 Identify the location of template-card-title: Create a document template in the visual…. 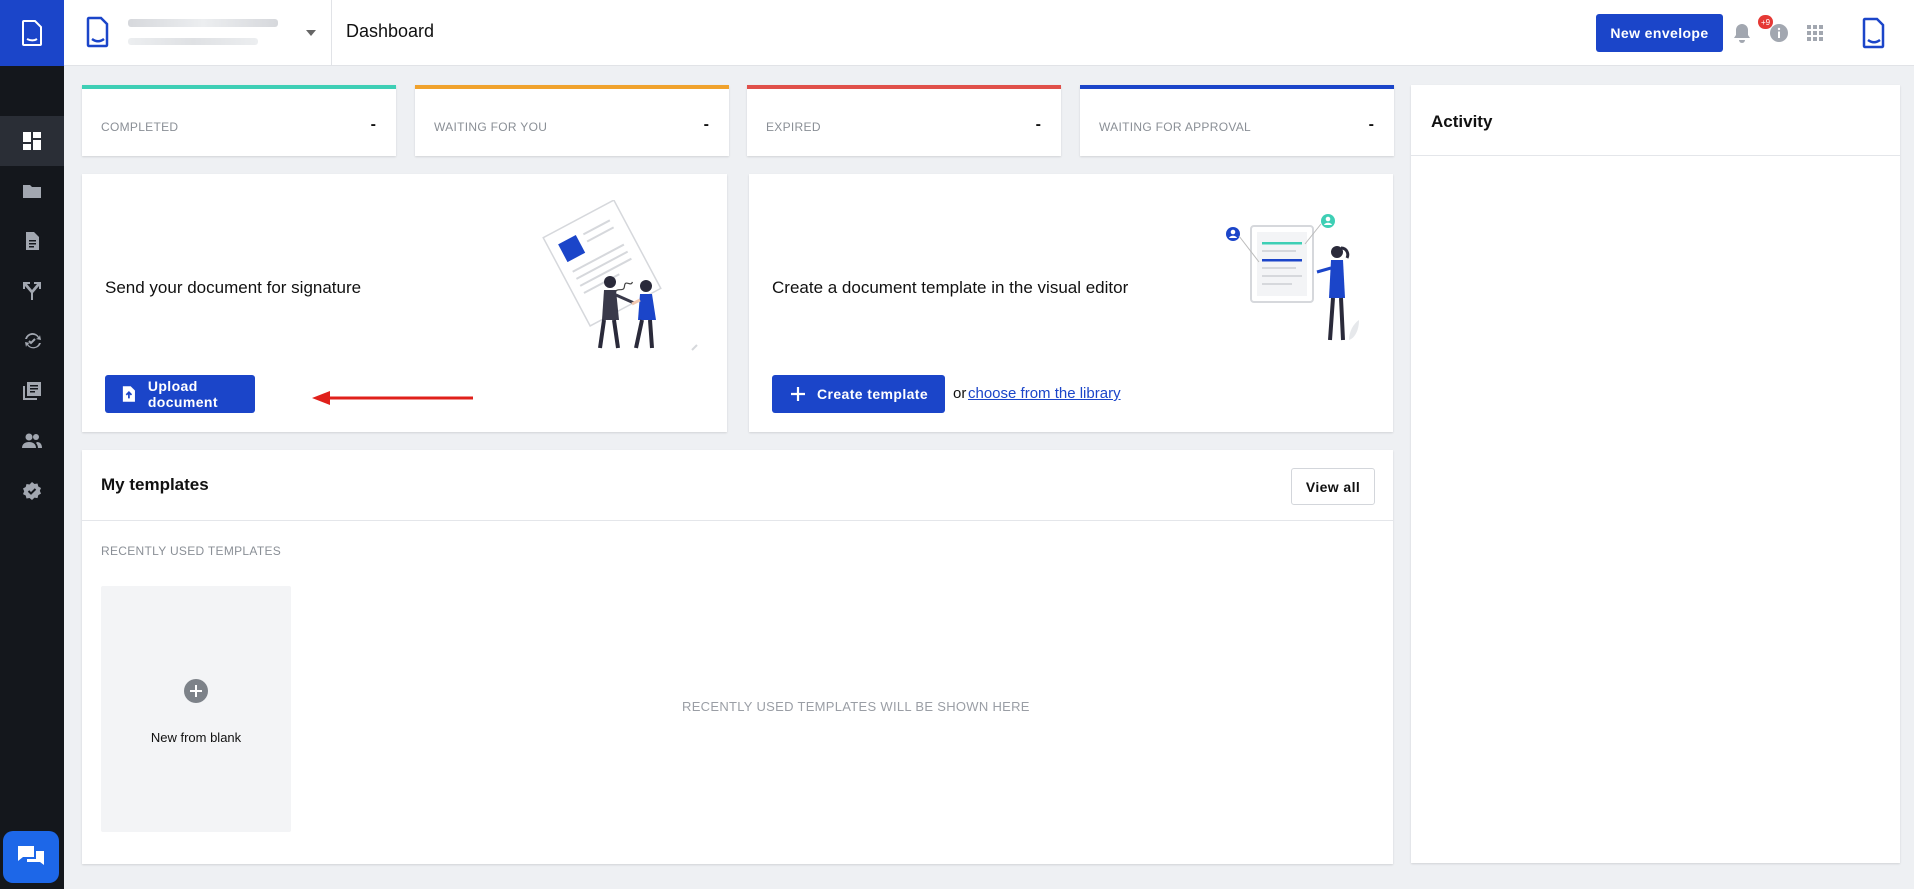
(950, 287).